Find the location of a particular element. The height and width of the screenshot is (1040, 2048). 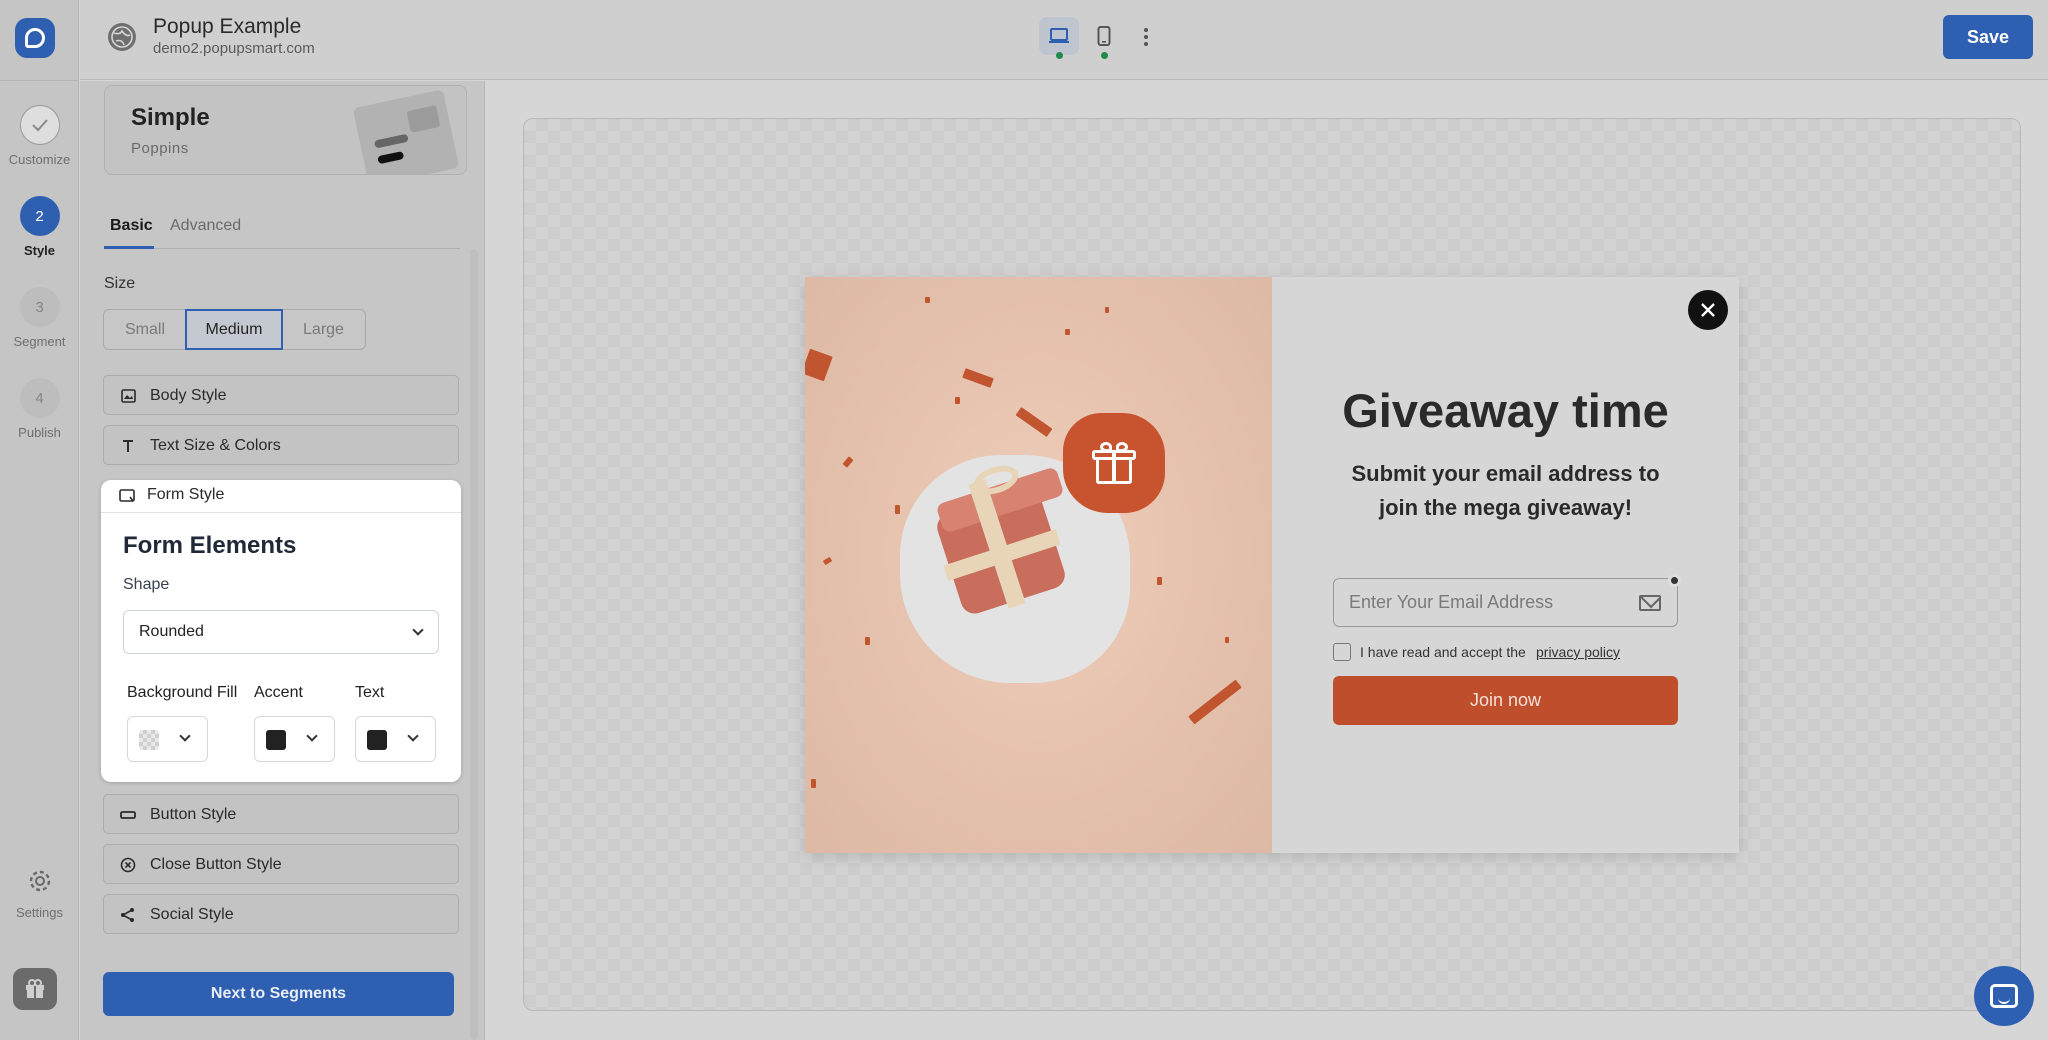

site-url: demo2.popupsmart.com is located at coordinates (234, 48).